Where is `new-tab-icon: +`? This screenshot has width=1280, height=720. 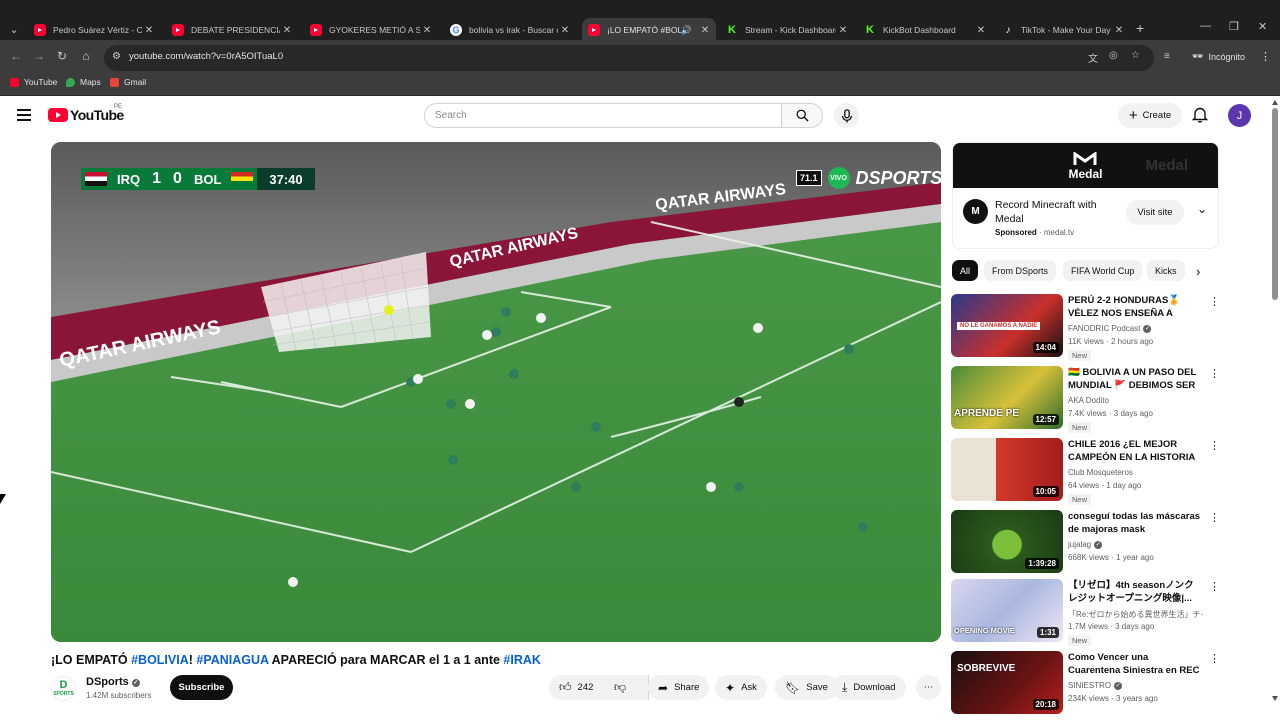 new-tab-icon: + is located at coordinates (1140, 28).